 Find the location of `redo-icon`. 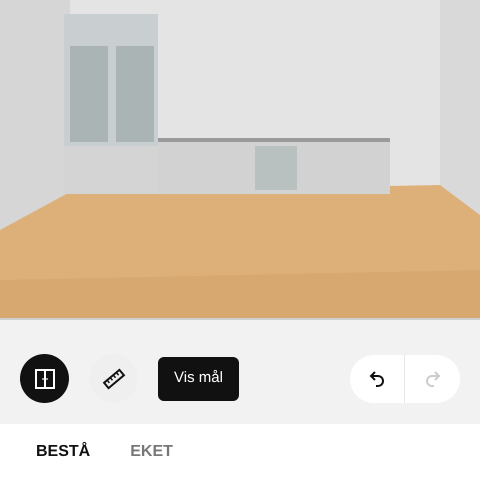

redo-icon is located at coordinates (433, 379).